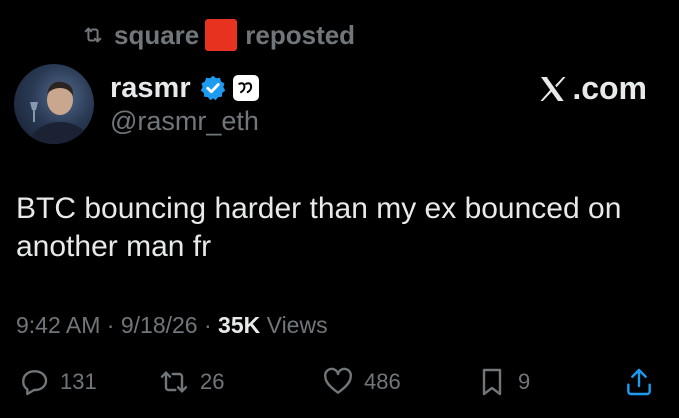 This screenshot has width=679, height=418. I want to click on share-icon, so click(639, 382).